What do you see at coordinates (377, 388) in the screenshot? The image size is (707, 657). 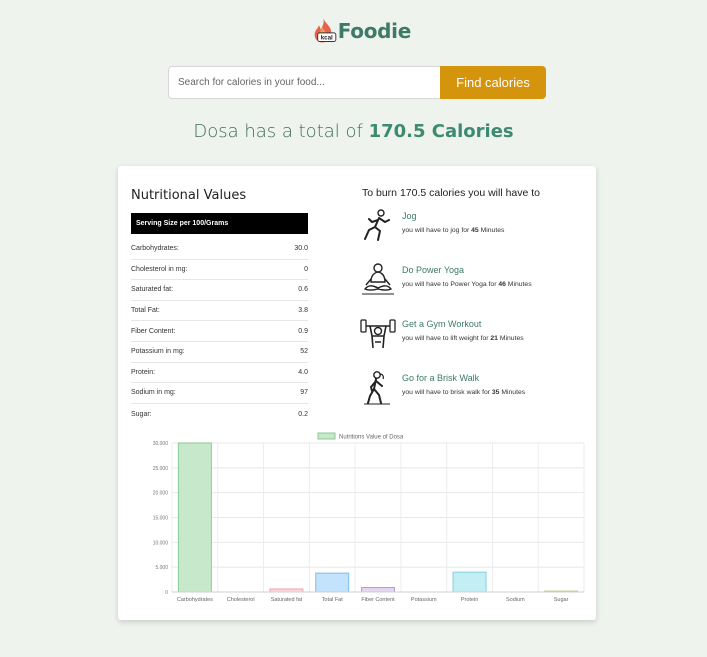 I see `walking-icon` at bounding box center [377, 388].